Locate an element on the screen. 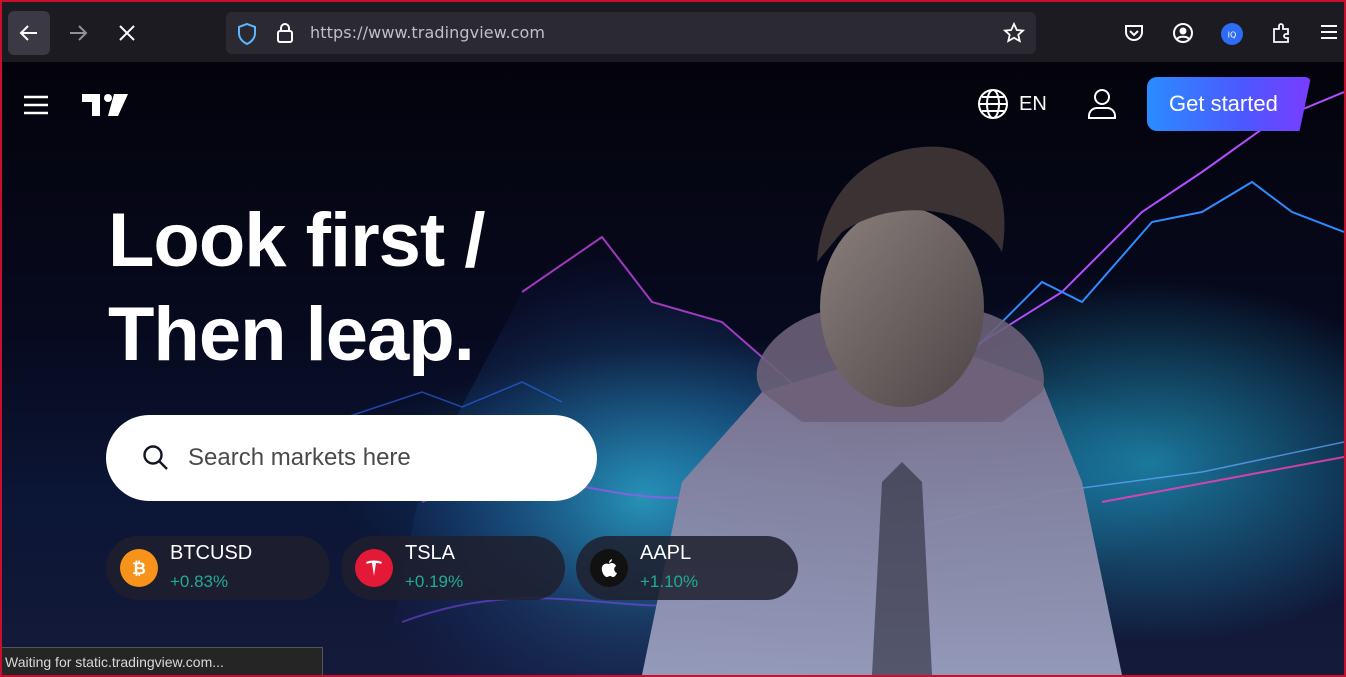  back-button is located at coordinates (29, 33).